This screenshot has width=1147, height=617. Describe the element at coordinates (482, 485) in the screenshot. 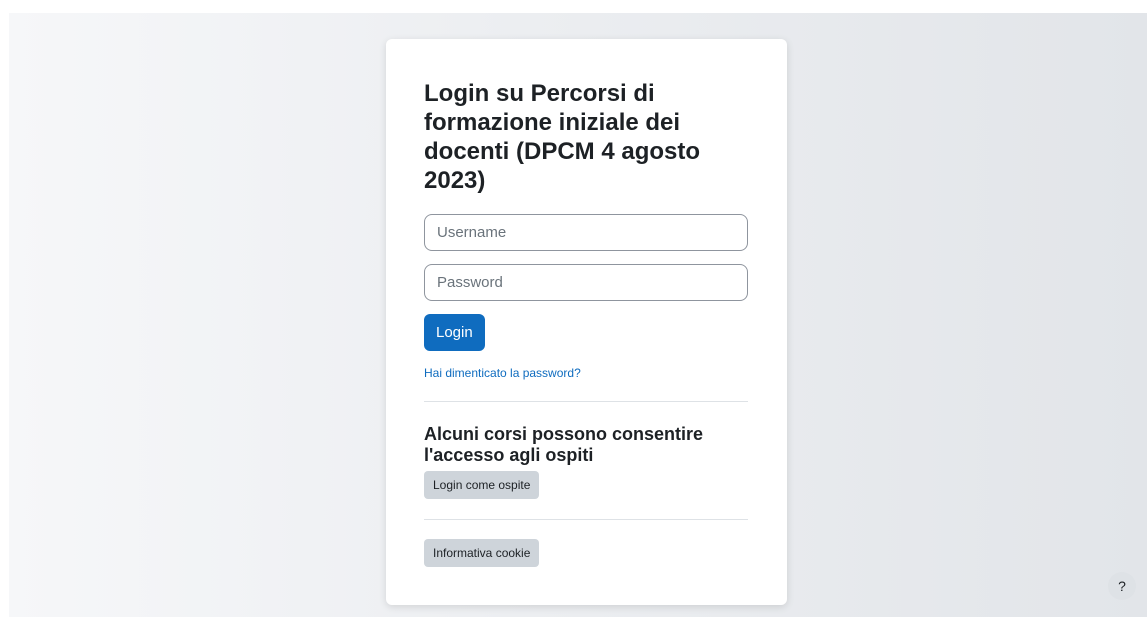

I see `guest-login-button: Login come ospite` at that location.